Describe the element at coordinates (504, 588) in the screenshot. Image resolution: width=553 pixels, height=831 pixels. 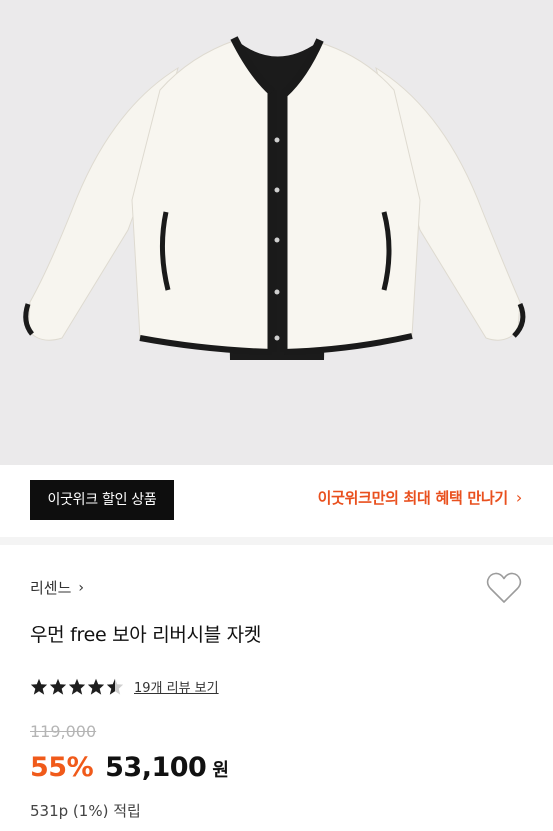
I see `heart-outline-icon` at that location.